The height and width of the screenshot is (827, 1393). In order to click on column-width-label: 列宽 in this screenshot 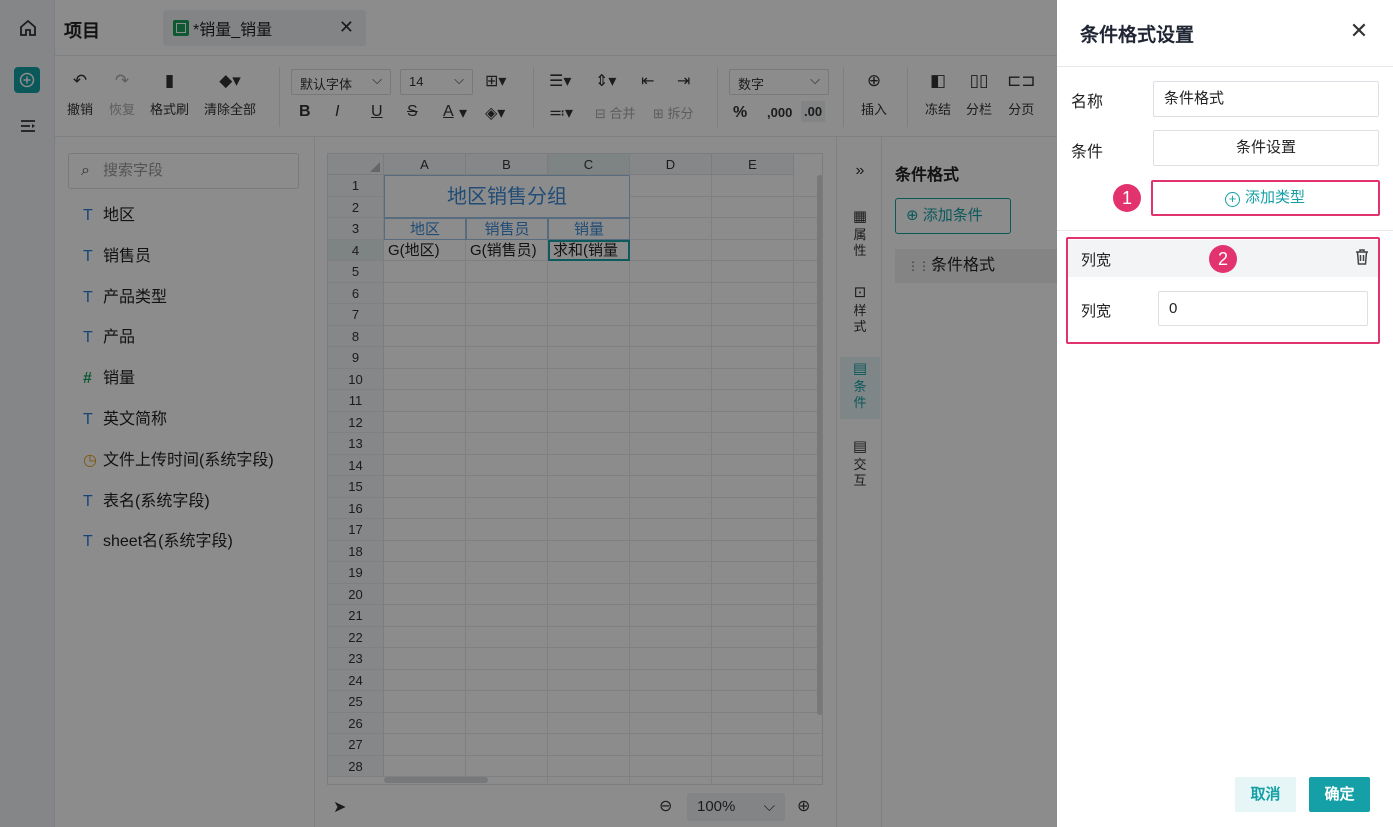, I will do `click(1096, 311)`.